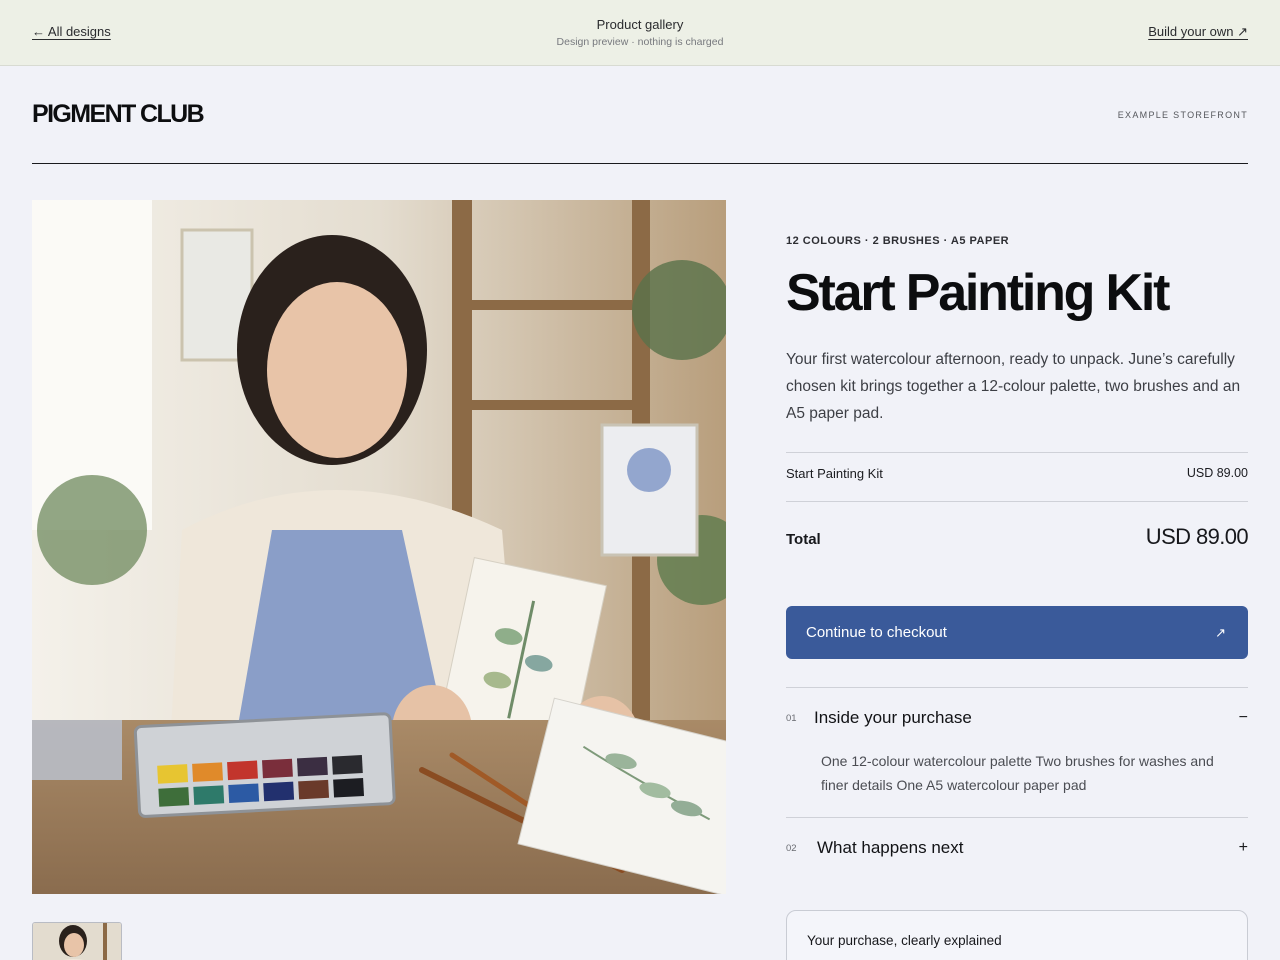 The height and width of the screenshot is (960, 1280). Describe the element at coordinates (640, 42) in the screenshot. I see `preview-bar-subtitle: Design preview · nothing is charged` at that location.